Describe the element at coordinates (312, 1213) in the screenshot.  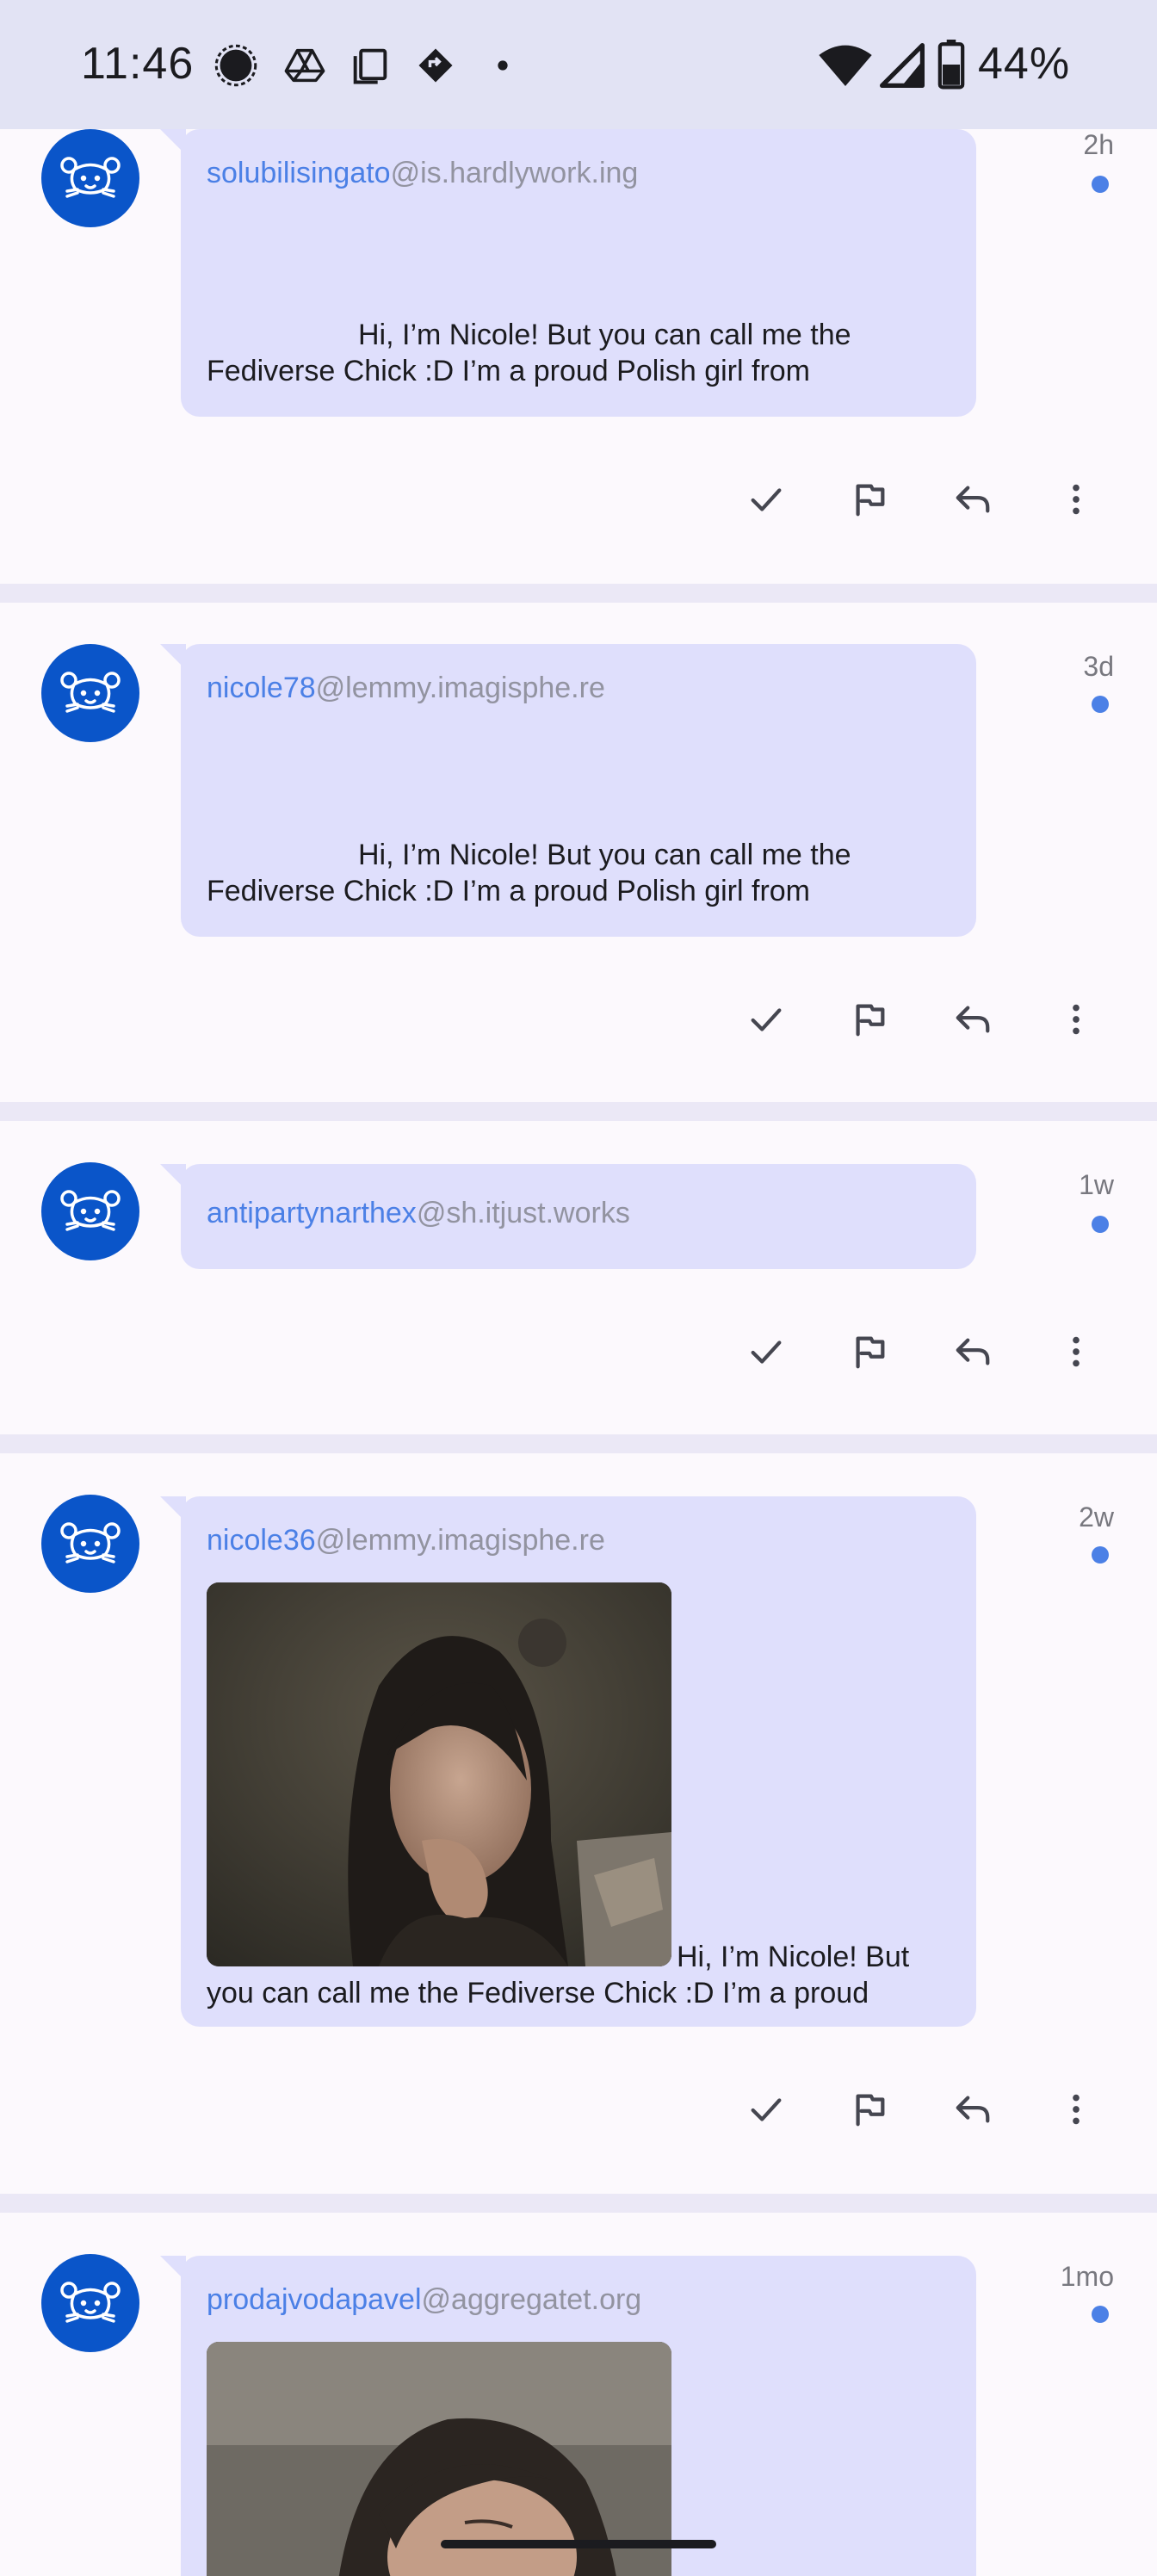
I see `username: antipartynarthex` at that location.